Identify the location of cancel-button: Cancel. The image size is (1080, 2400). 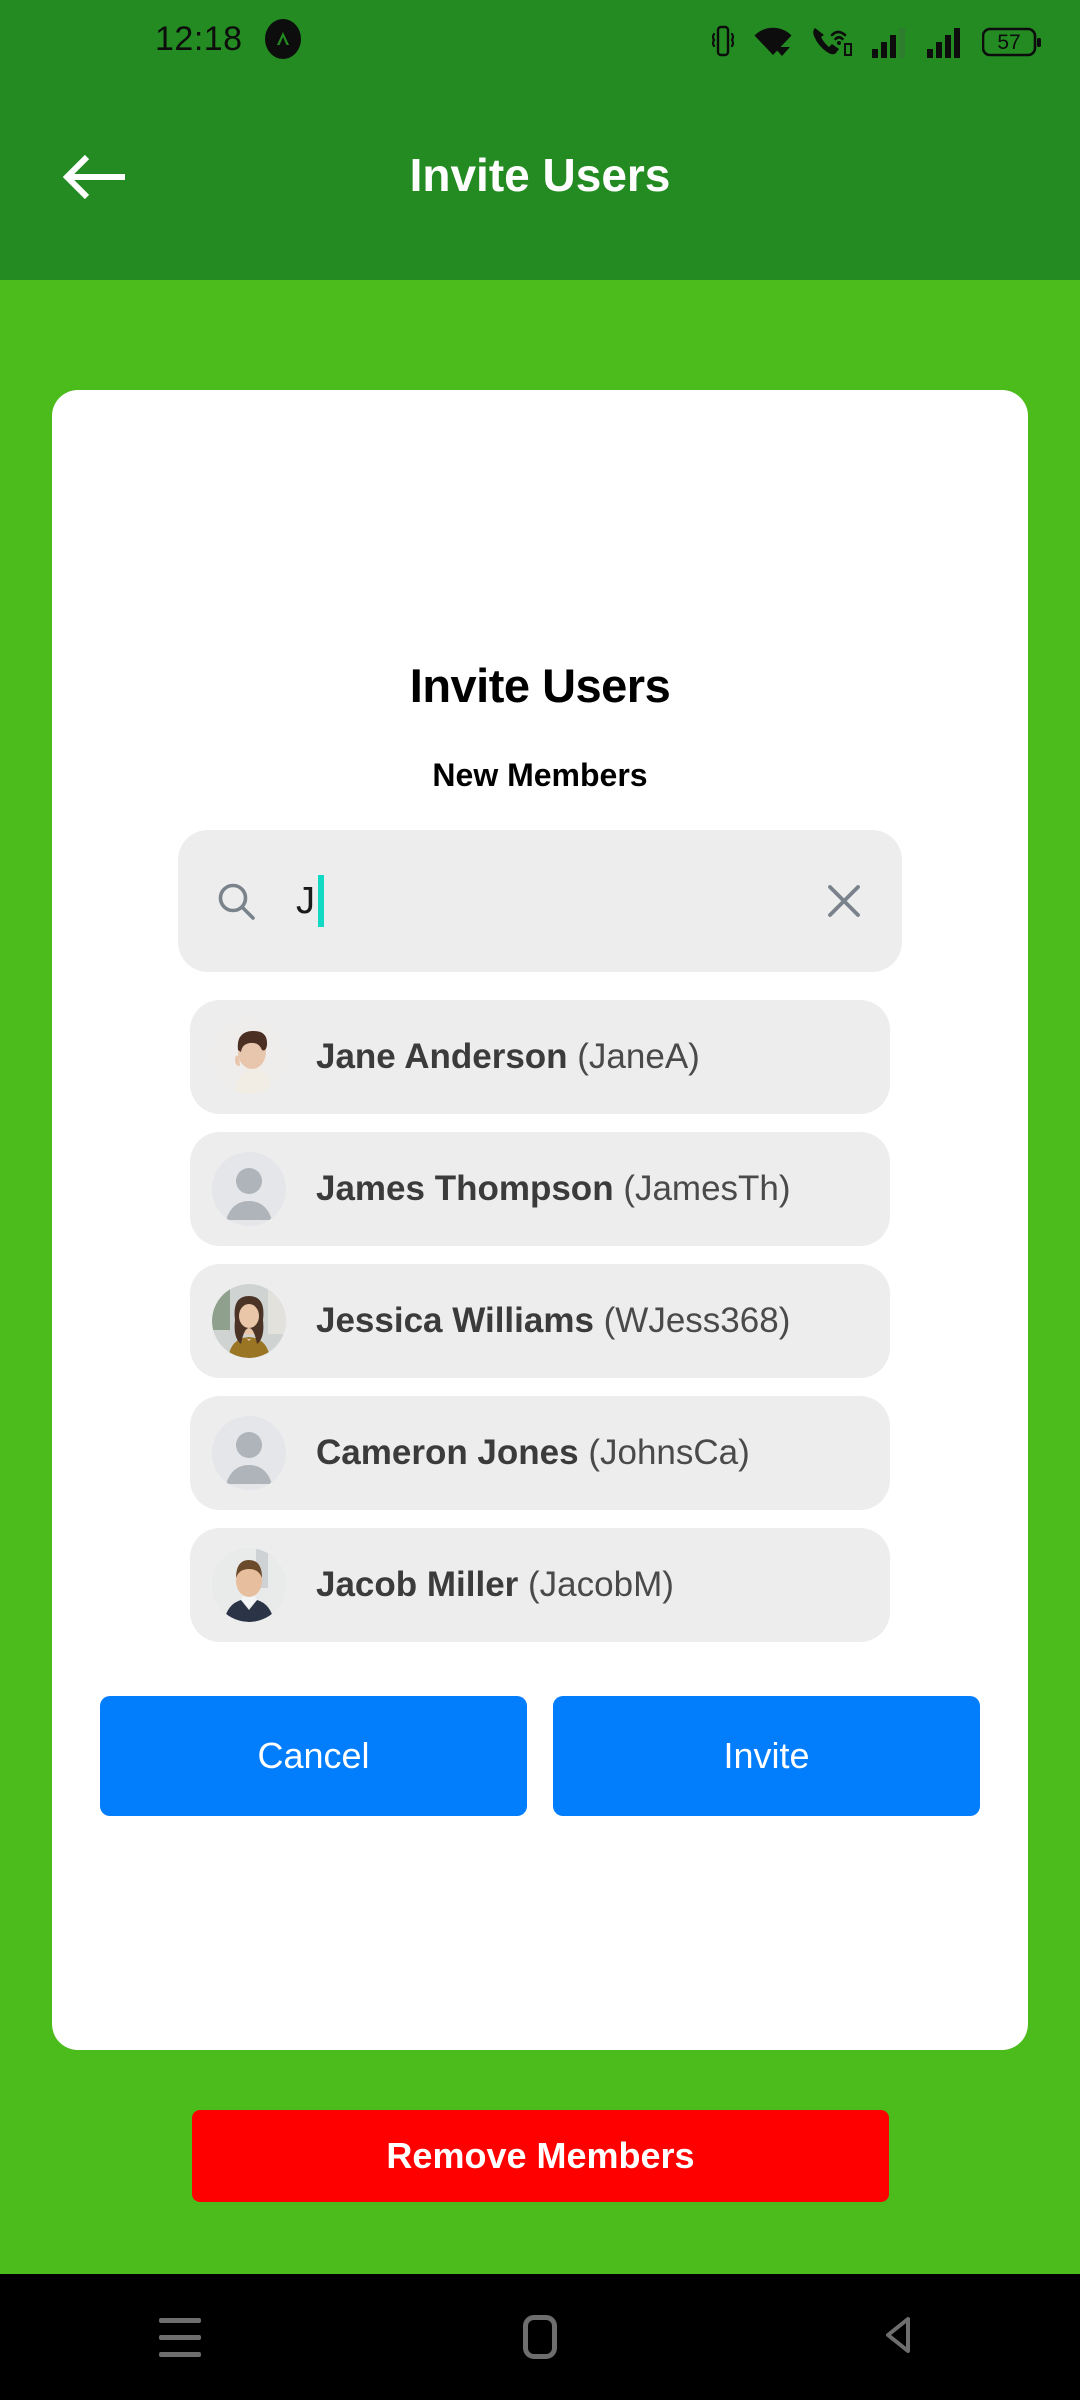
(313, 1756).